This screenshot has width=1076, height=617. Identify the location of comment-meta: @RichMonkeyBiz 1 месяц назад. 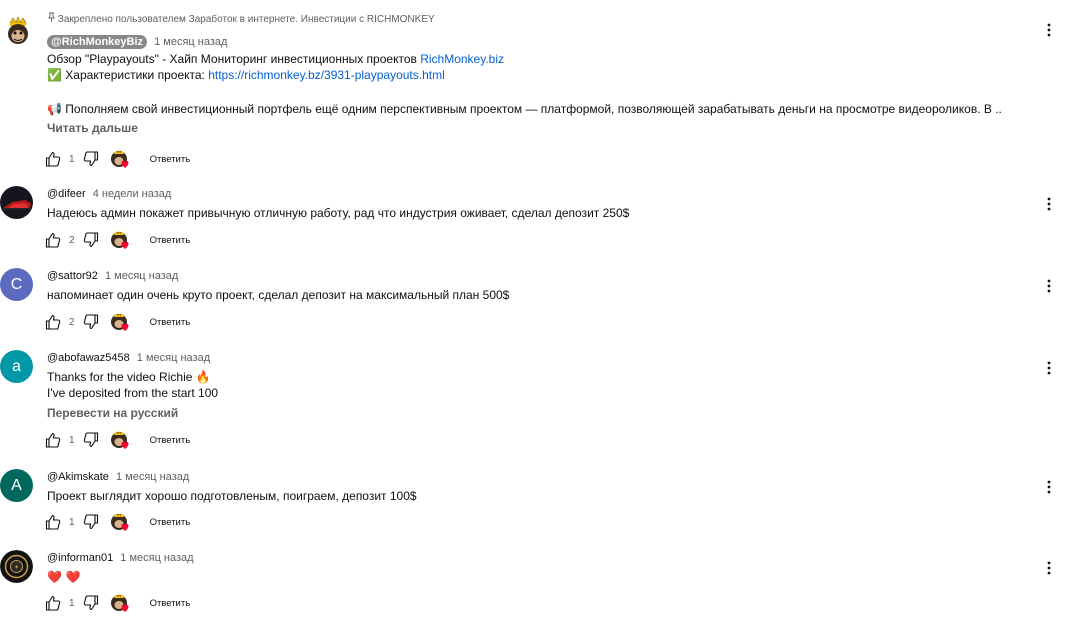
(541, 42).